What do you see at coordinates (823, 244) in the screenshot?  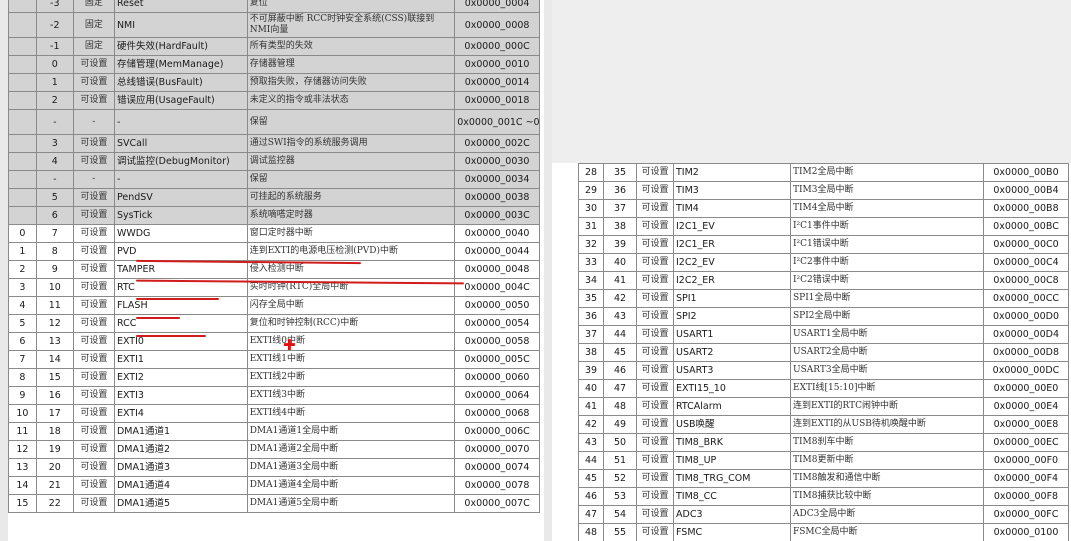 I see `table-row: 32 39 可设置 I2C1_ER I²C1错误中断 0x0000_00C0` at bounding box center [823, 244].